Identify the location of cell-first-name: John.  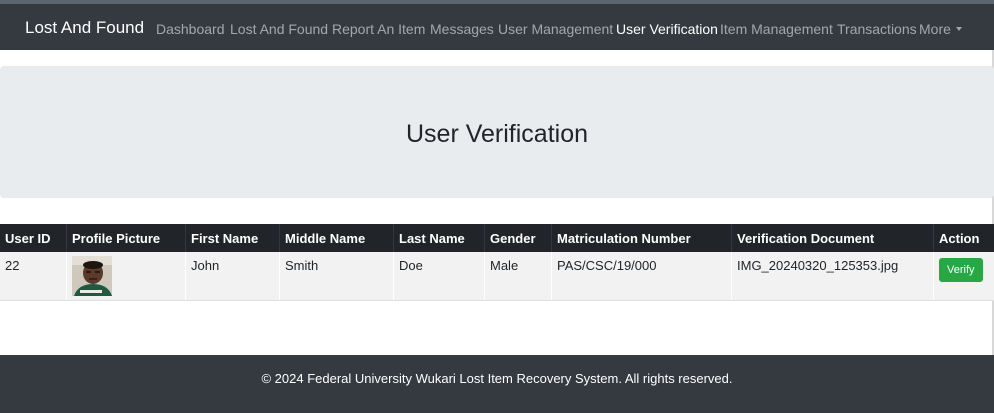
(232, 276).